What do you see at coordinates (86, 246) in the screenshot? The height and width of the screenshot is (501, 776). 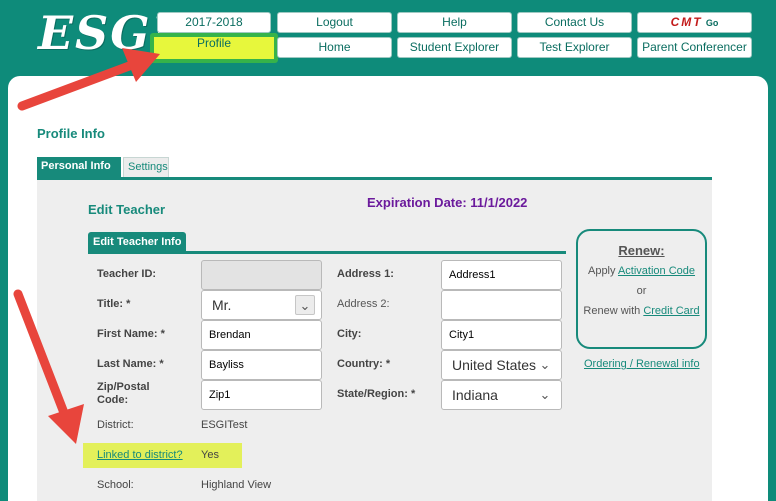 I see `annotation-arrows` at bounding box center [86, 246].